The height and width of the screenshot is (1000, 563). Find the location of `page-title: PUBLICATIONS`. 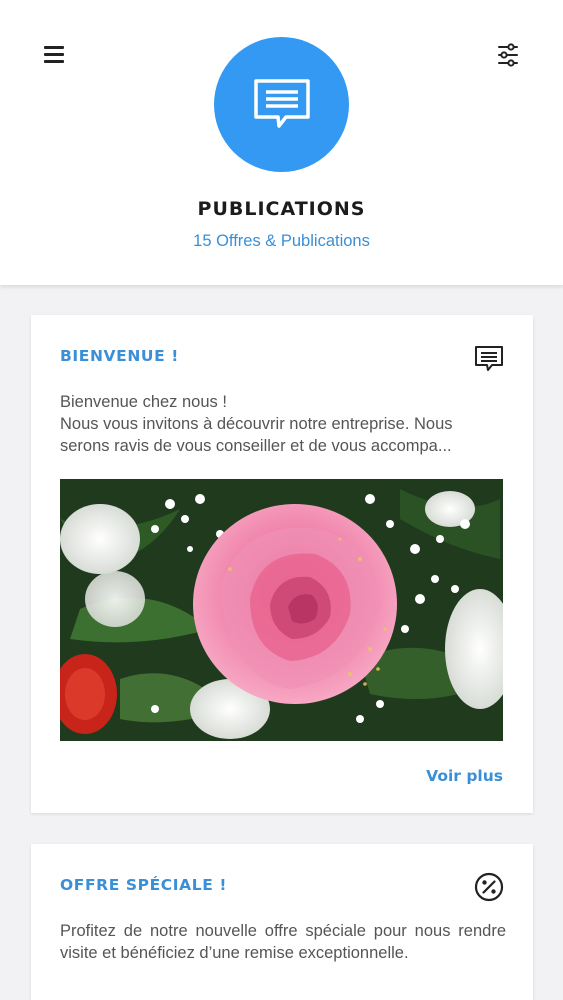

page-title: PUBLICATIONS is located at coordinates (281, 209).